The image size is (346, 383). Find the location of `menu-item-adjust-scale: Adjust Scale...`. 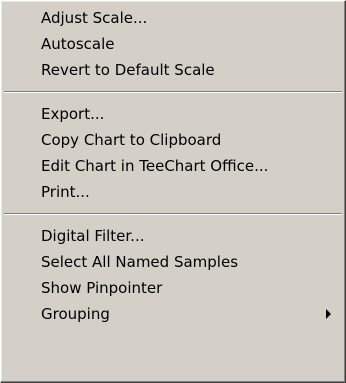

menu-item-adjust-scale: Adjust Scale... is located at coordinates (173, 18).